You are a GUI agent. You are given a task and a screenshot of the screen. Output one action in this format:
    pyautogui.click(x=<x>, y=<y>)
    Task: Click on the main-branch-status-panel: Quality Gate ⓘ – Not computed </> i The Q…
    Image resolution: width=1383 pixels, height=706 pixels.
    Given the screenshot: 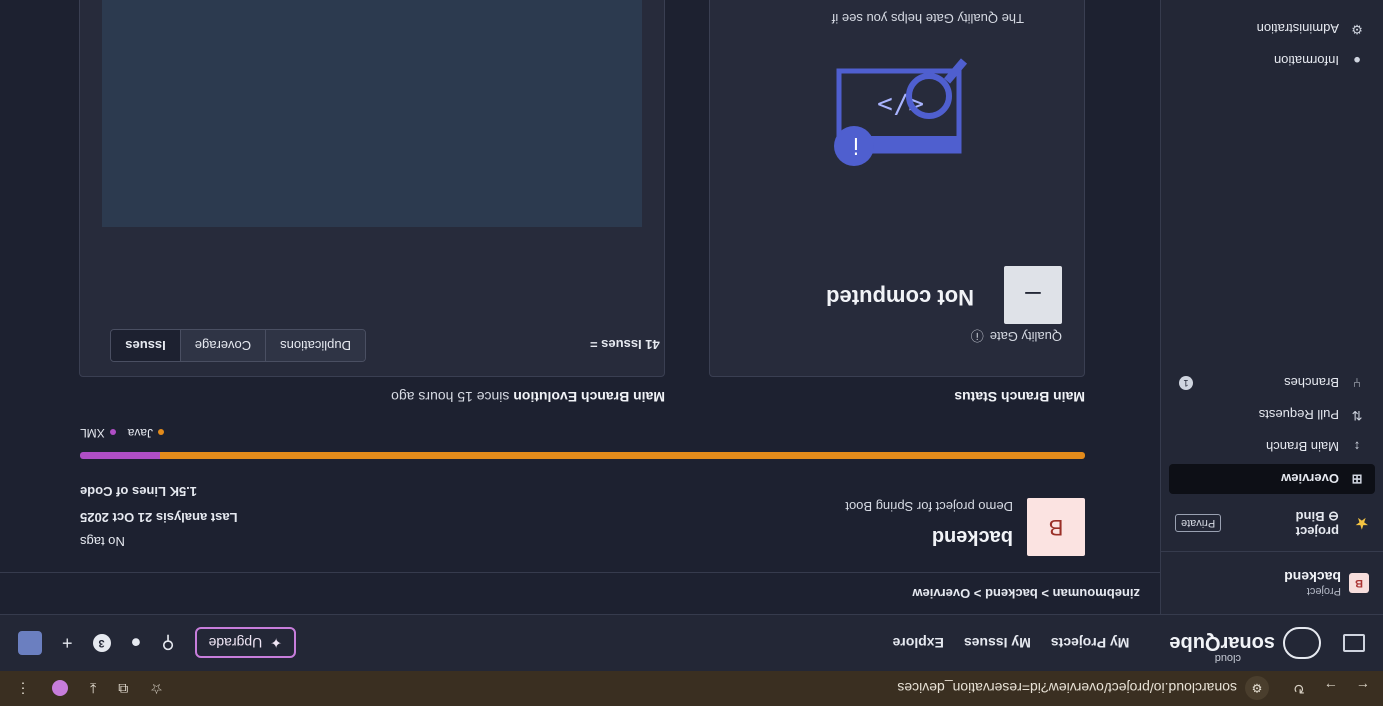 What is the action you would take?
    pyautogui.click(x=897, y=188)
    